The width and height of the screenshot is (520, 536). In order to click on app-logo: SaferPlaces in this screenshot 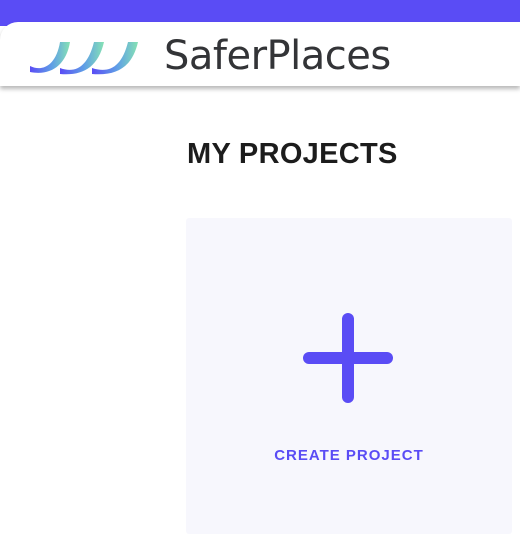, I will do `click(208, 56)`.